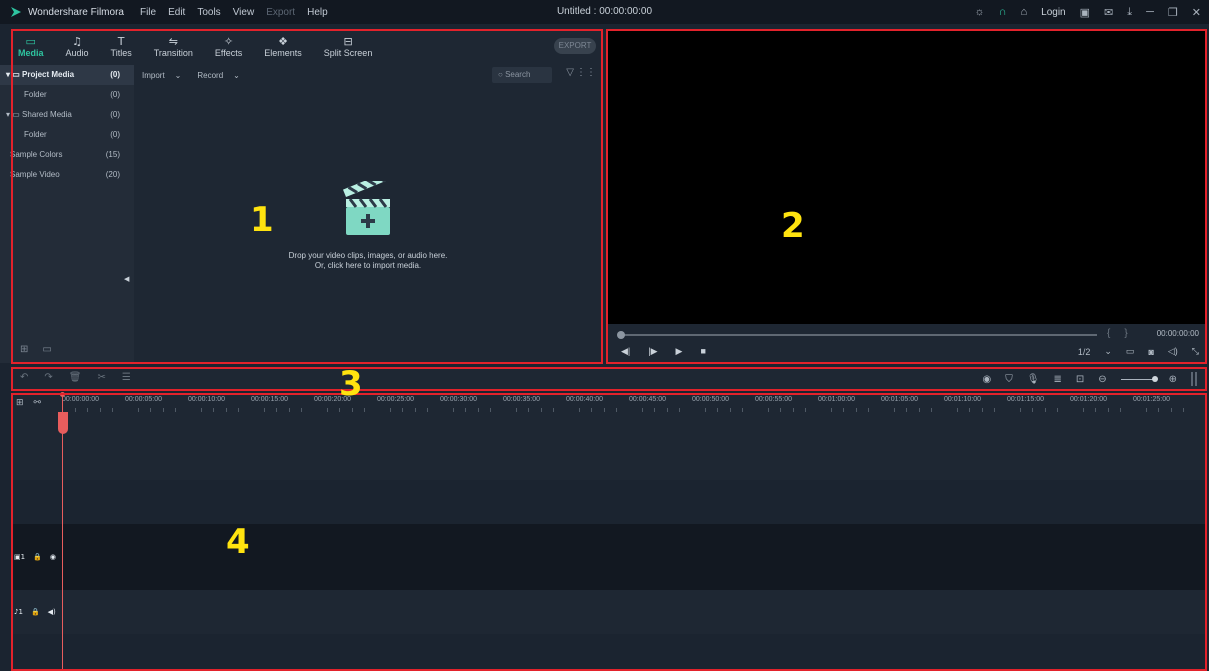 The height and width of the screenshot is (671, 1209). What do you see at coordinates (621, 335) in the screenshot?
I see `scrubber-handle` at bounding box center [621, 335].